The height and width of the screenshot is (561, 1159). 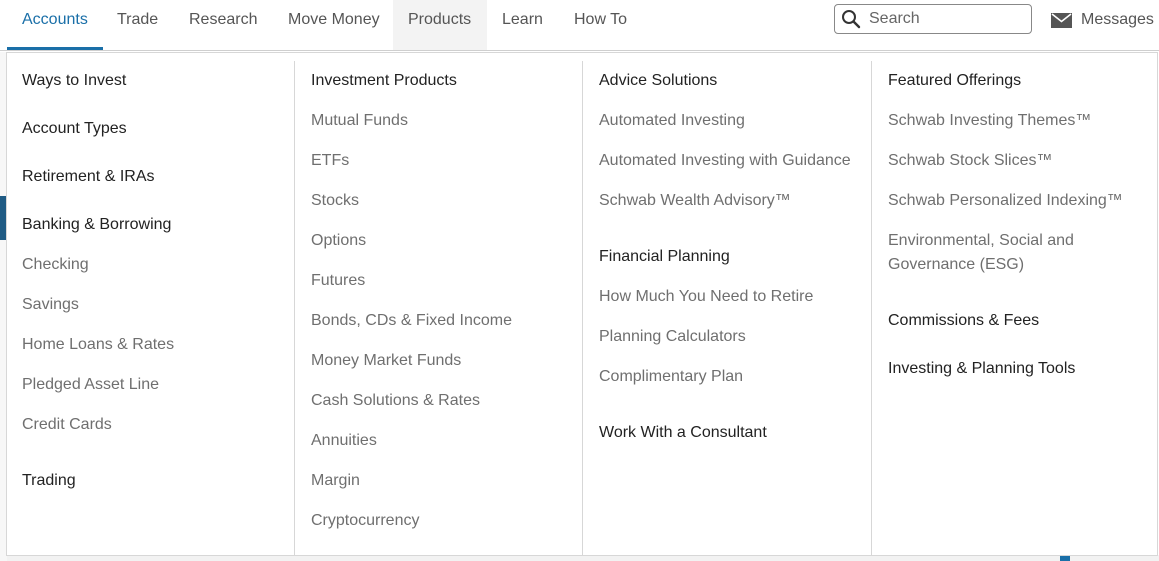 I want to click on menu-bonds-cds: Bonds, CDs & Fixed Income, so click(x=411, y=321).